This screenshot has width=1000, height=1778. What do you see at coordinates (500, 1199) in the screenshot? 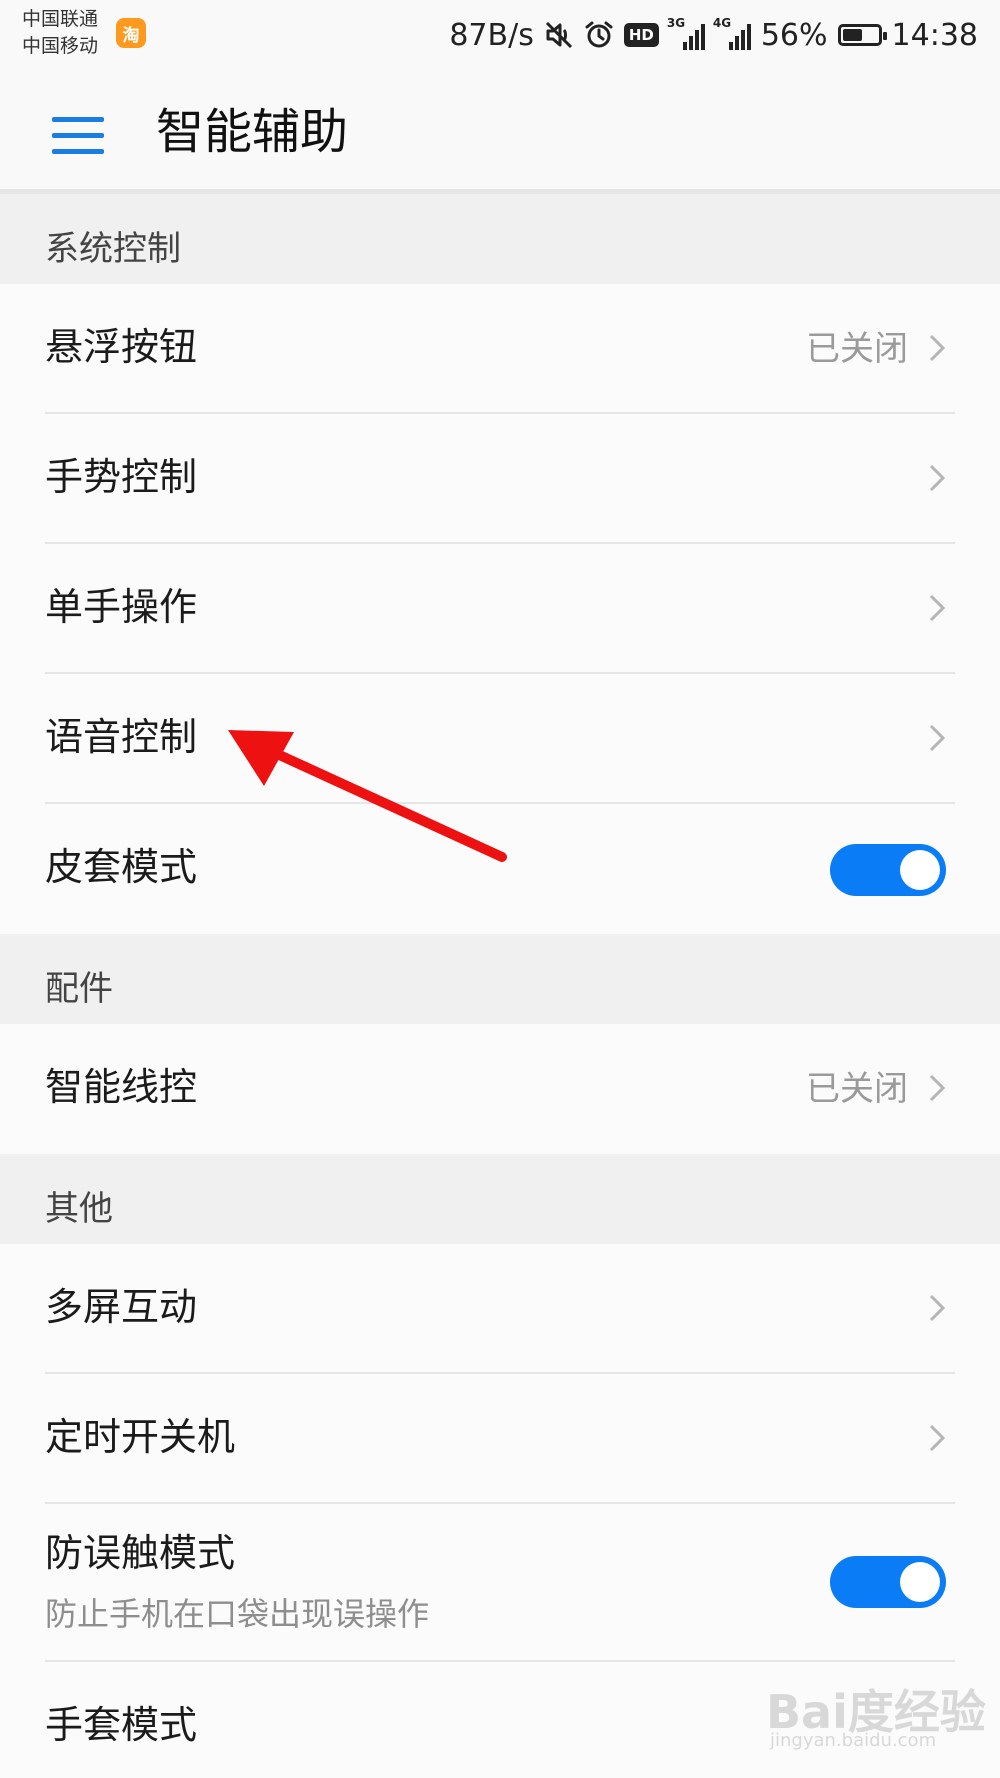
I see `section-header-other: 其他` at bounding box center [500, 1199].